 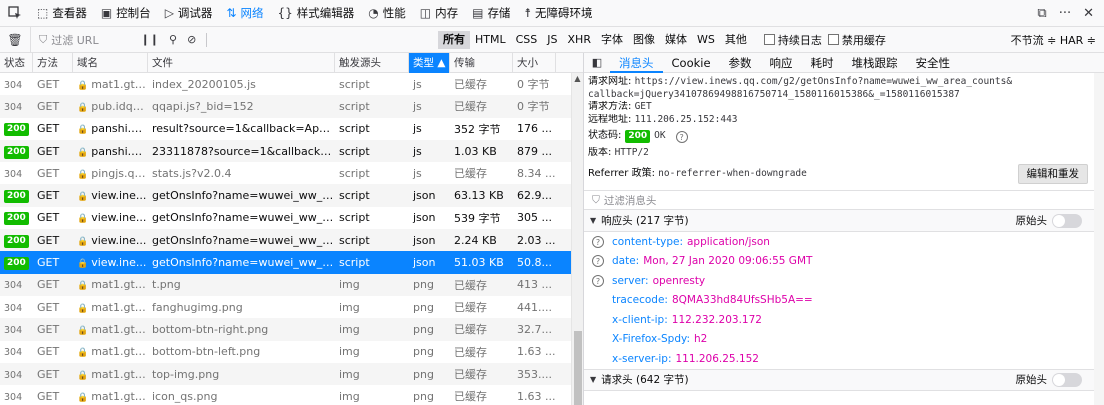 What do you see at coordinates (558, 13) in the screenshot?
I see `devtools-tab-accessibility: ☨ 无障碍环境` at bounding box center [558, 13].